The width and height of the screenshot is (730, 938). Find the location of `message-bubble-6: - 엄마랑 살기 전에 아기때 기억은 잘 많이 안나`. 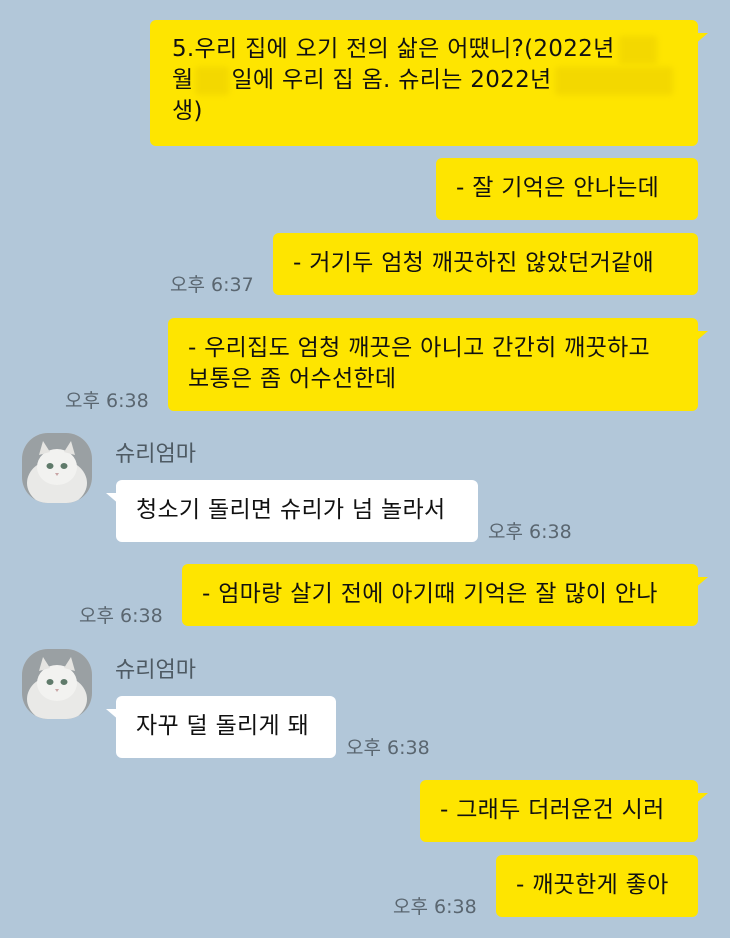

message-bubble-6: - 엄마랑 살기 전에 아기때 기억은 잘 많이 안나 is located at coordinates (445, 595).